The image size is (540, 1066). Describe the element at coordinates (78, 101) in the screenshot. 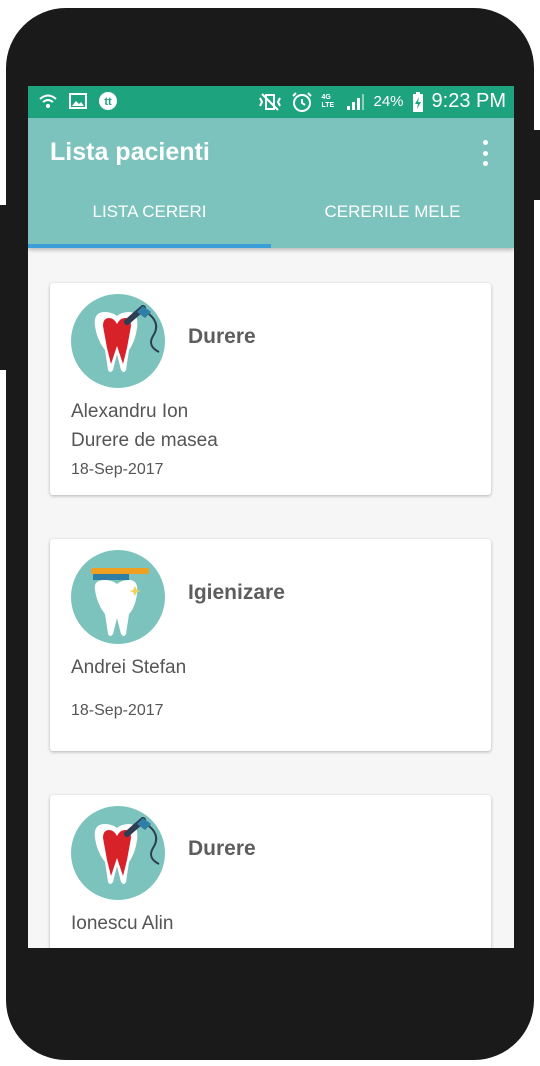

I see `image-icon` at that location.